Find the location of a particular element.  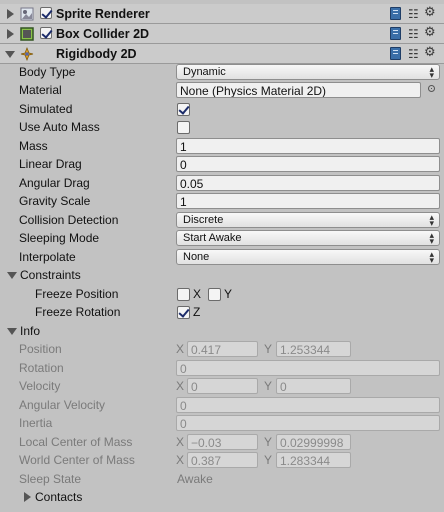

local-center-of-mass-label: Local Center of Mass is located at coordinates (76, 442).